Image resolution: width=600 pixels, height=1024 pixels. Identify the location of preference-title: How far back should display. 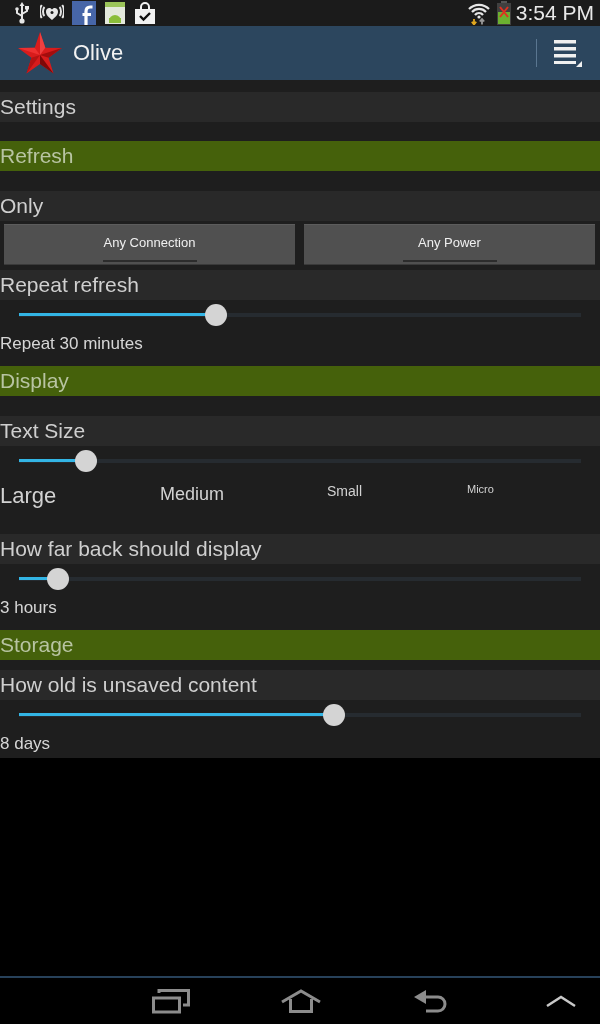
(131, 549).